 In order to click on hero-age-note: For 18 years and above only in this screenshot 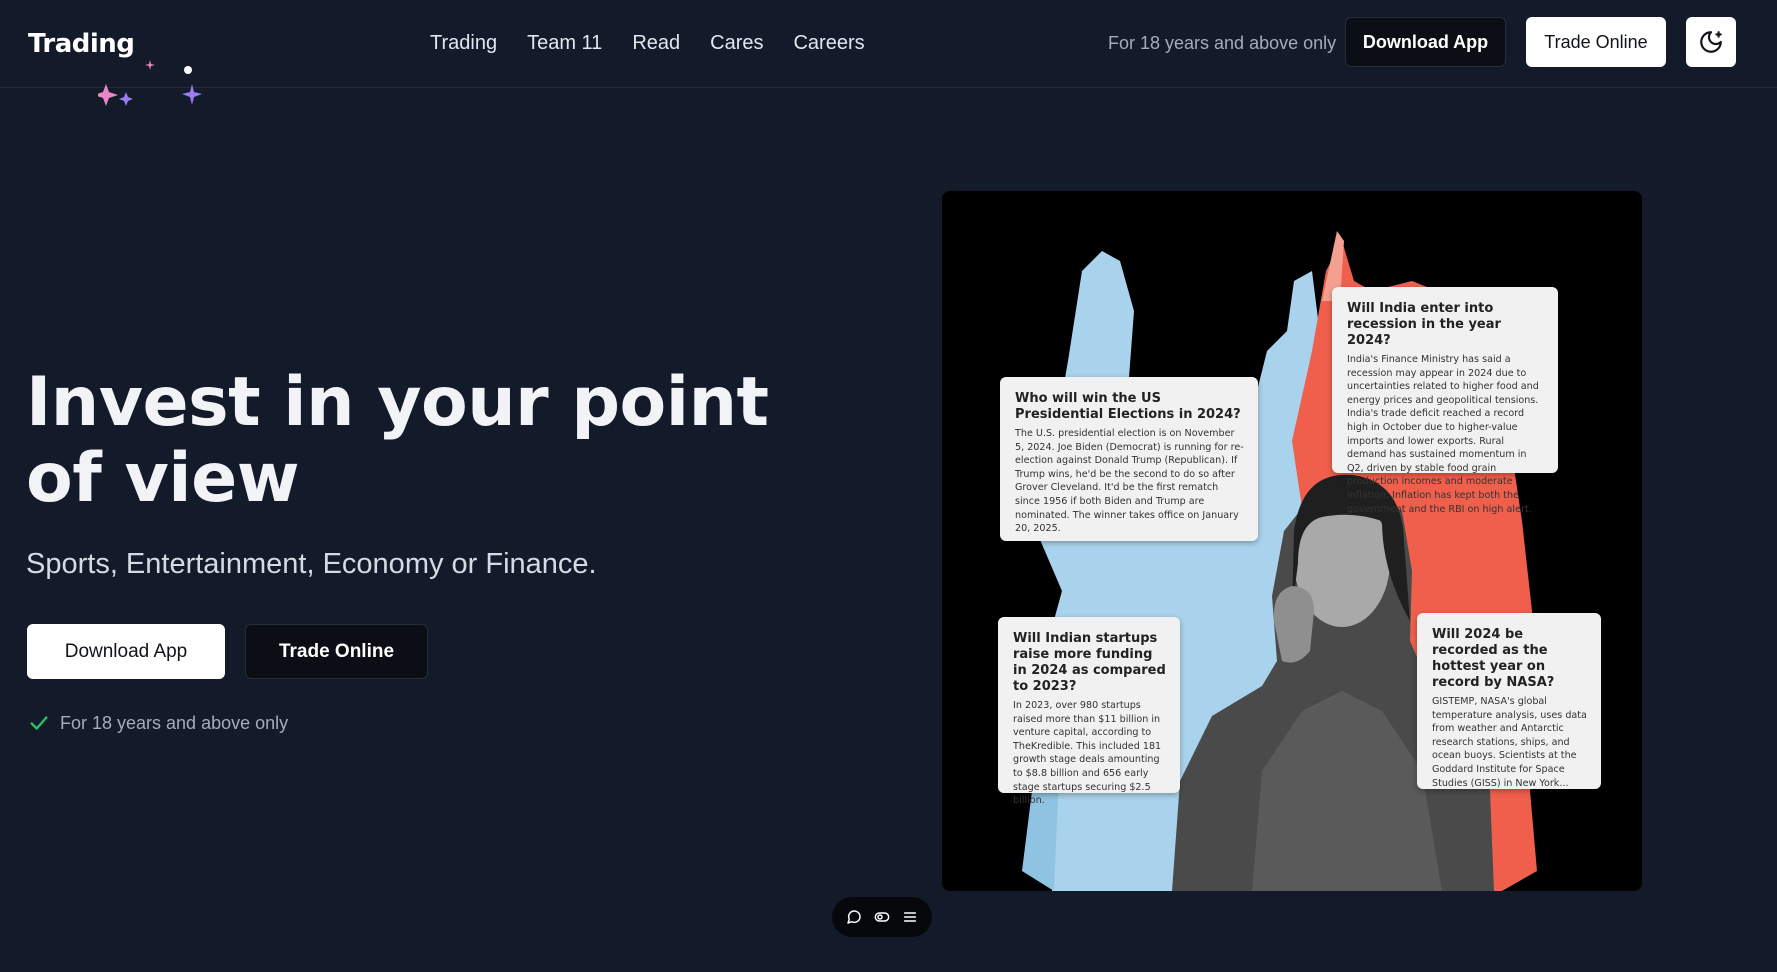, I will do `click(158, 723)`.